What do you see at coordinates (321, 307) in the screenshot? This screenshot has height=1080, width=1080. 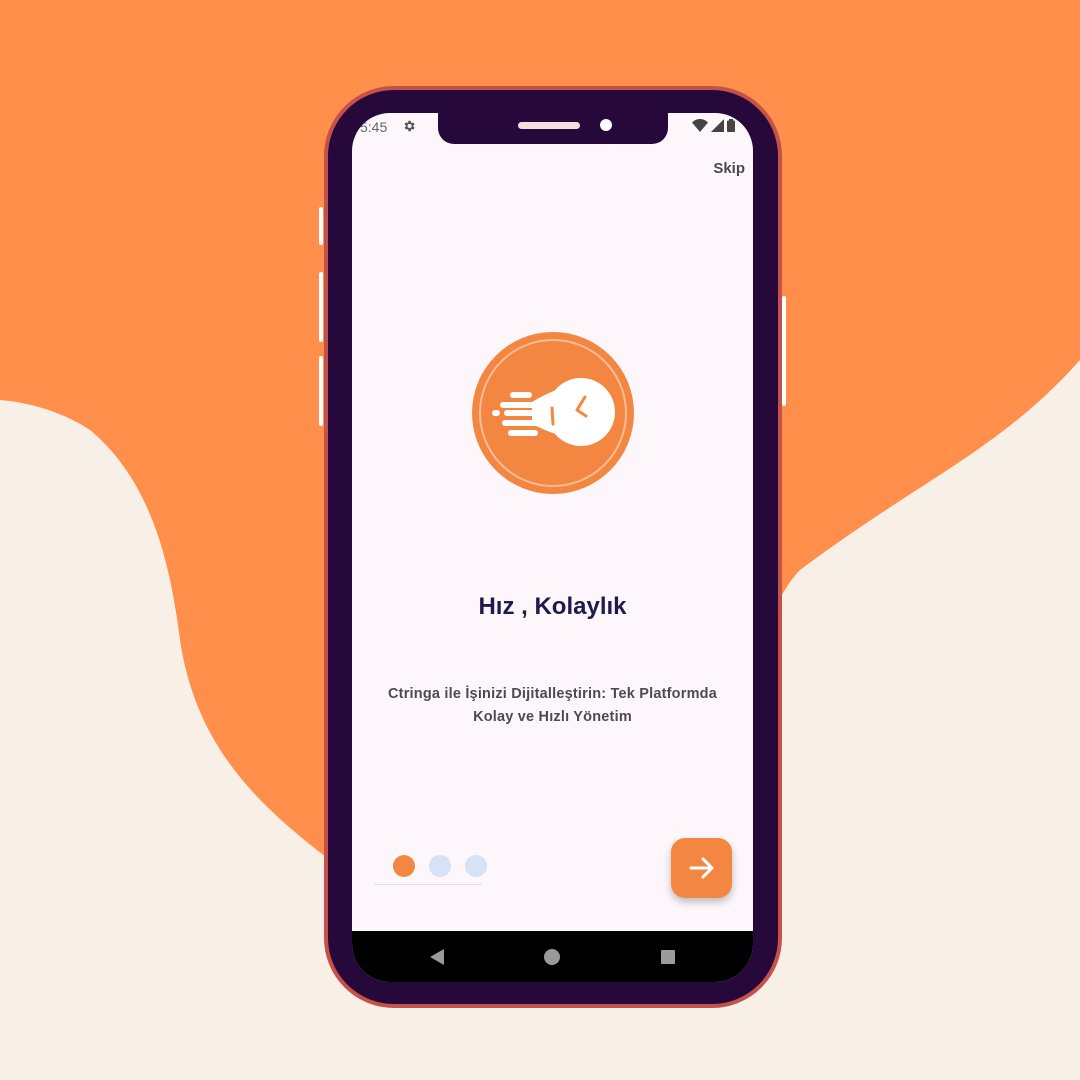 I see `volume-up-button` at bounding box center [321, 307].